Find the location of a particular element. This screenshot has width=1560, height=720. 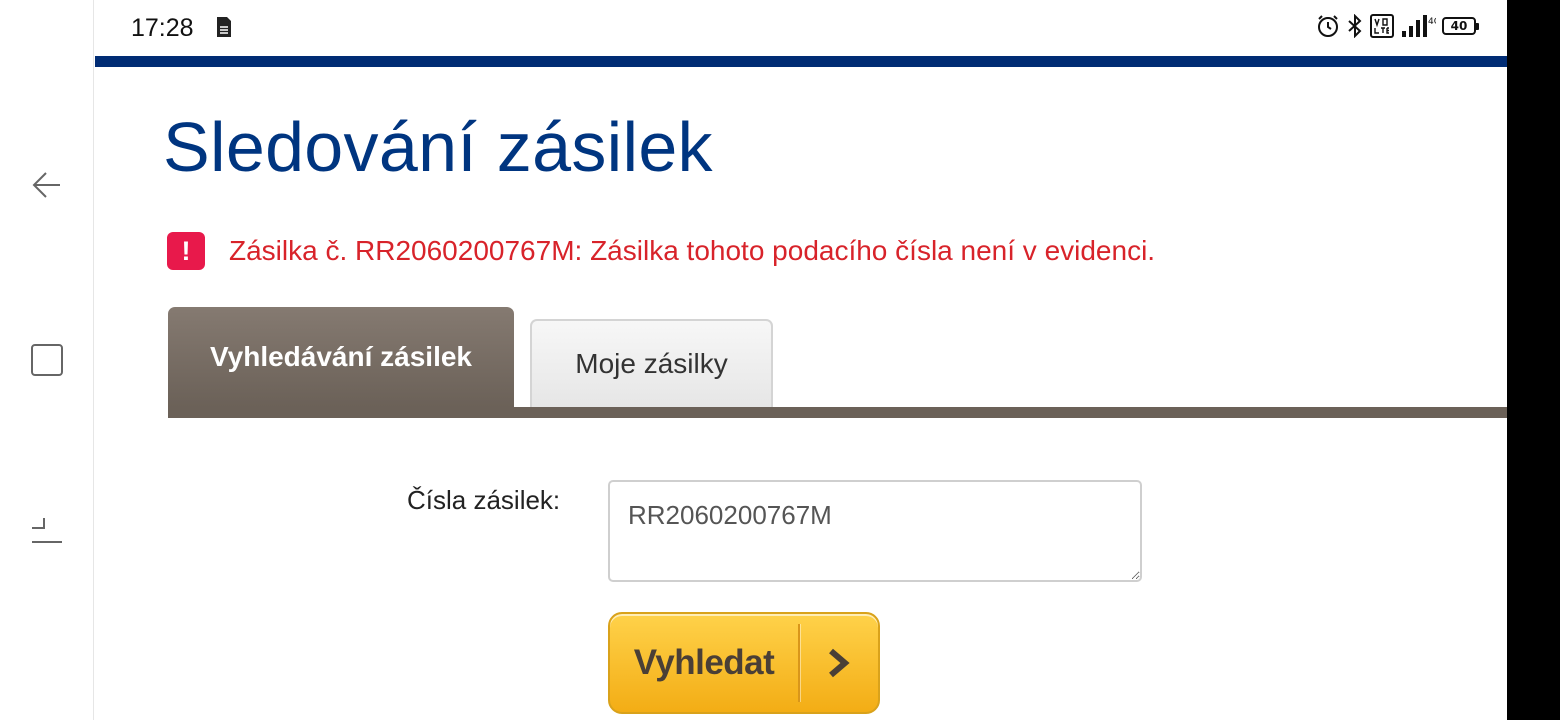

shipment-numbers-input: RR2060200767M is located at coordinates (875, 531).